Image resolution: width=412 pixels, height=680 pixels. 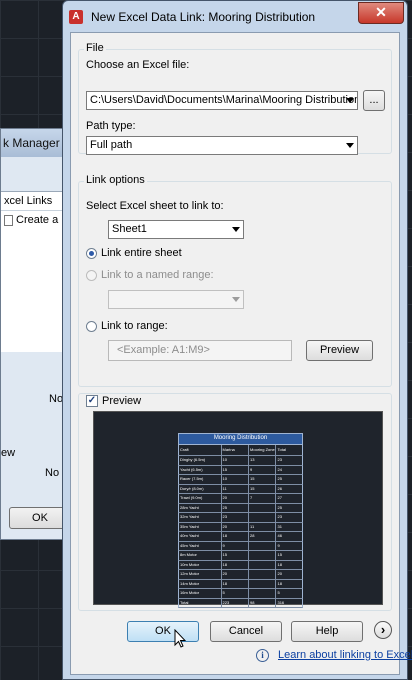 I want to click on preview-cell: 11, so click(x=263, y=526).